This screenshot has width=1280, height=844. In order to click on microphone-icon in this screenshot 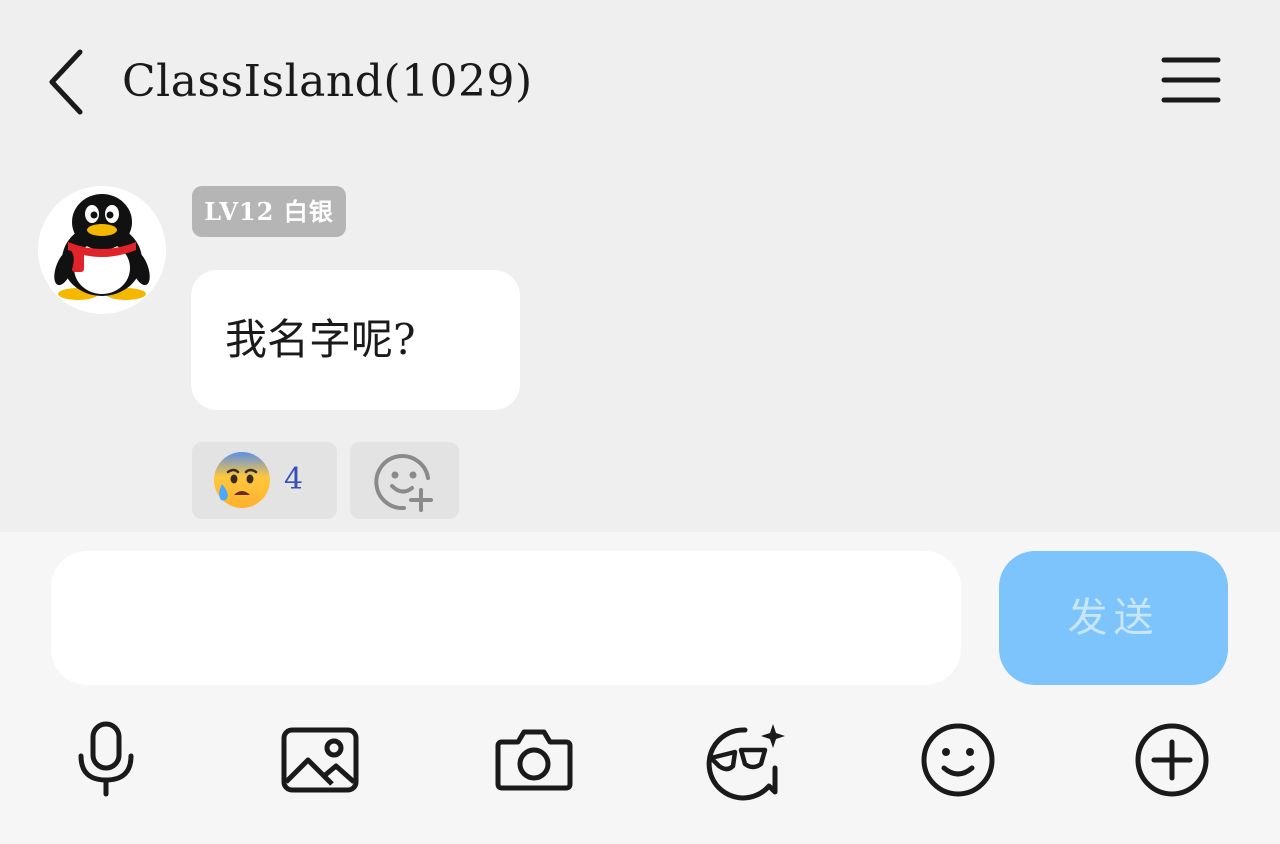, I will do `click(106, 759)`.